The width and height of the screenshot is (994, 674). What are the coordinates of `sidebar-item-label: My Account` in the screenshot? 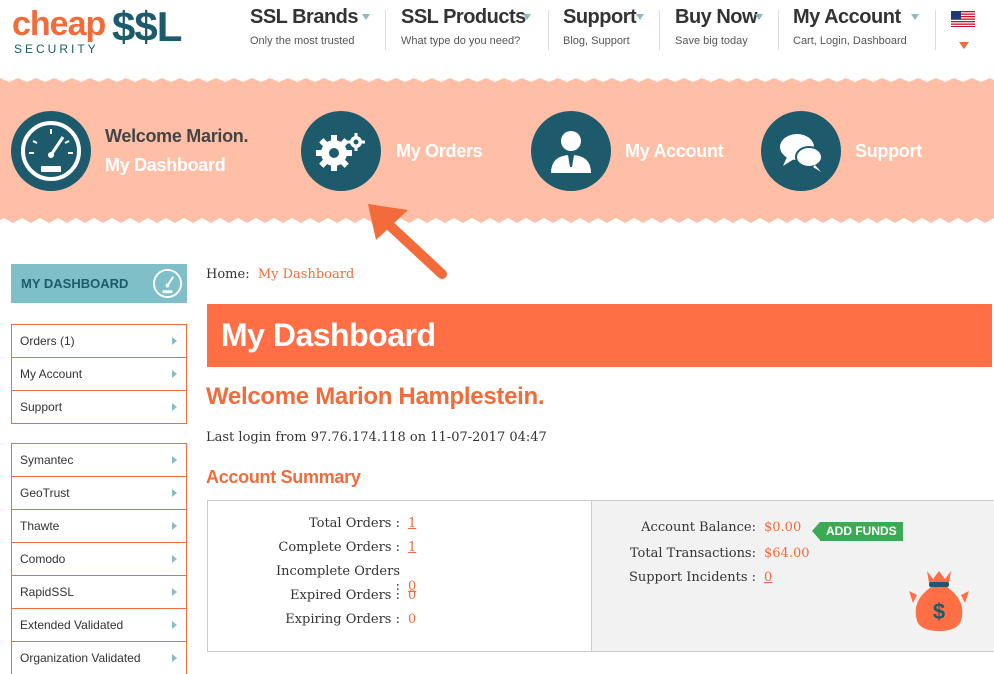 It's located at (51, 374).